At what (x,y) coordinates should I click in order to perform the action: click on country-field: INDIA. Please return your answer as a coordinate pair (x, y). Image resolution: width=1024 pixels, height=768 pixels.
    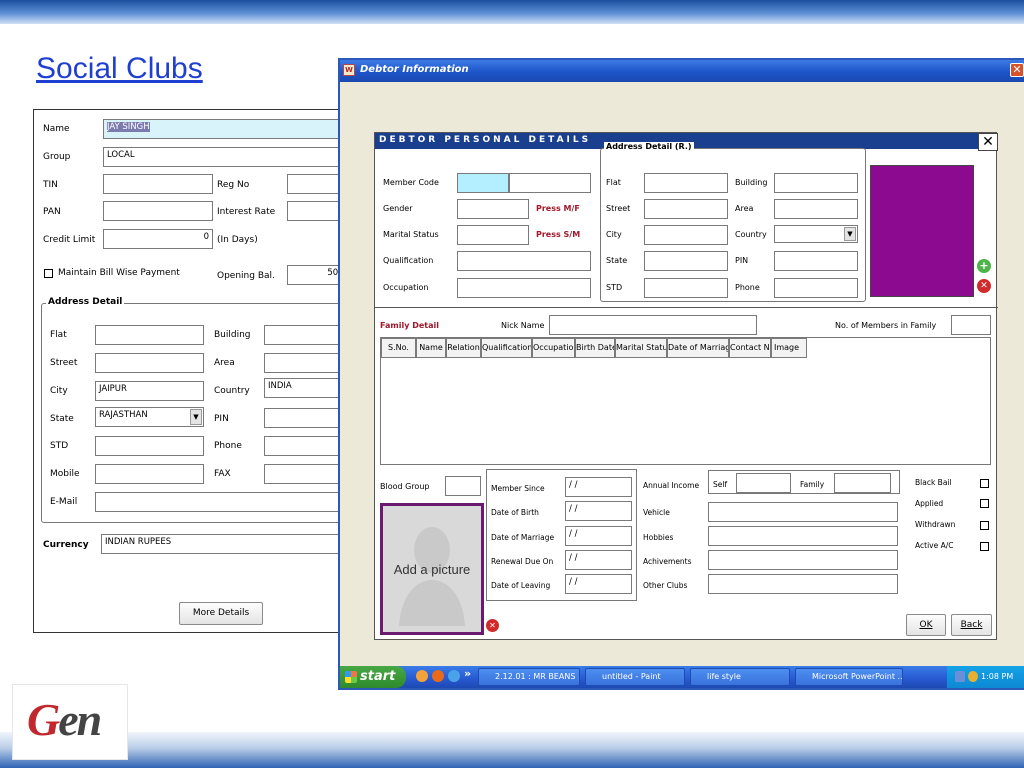
    Looking at the image, I should click on (306, 388).